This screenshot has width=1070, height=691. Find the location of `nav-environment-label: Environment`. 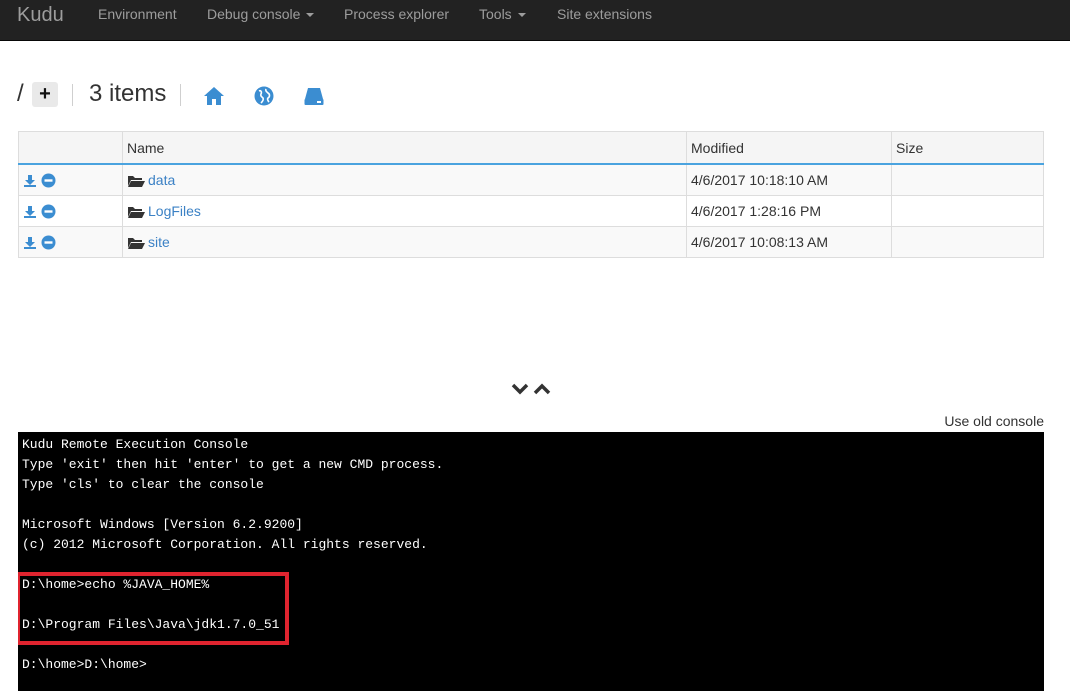

nav-environment-label: Environment is located at coordinates (137, 14).